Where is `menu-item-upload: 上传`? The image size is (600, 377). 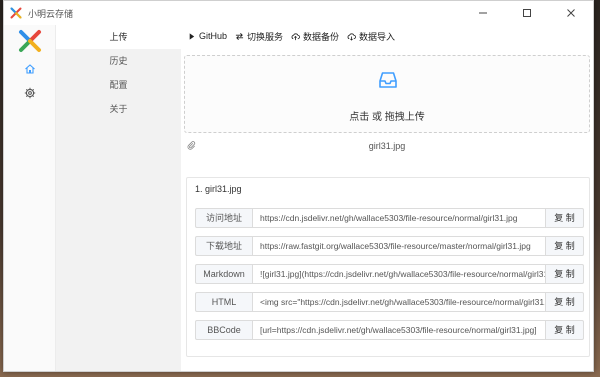 menu-item-upload: 上传 is located at coordinates (118, 37).